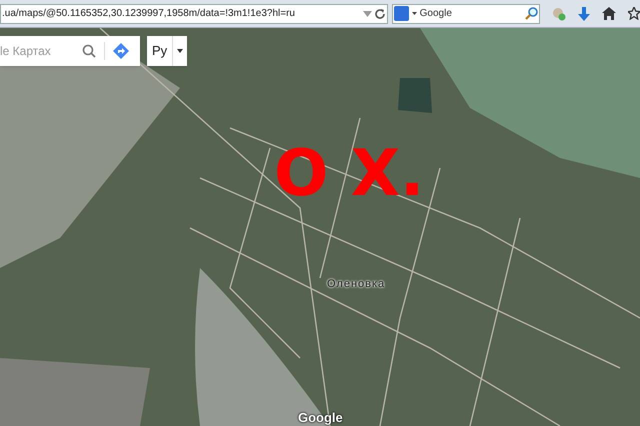 Image resolution: width=640 pixels, height=426 pixels. What do you see at coordinates (634, 13) in the screenshot?
I see `star-icon` at bounding box center [634, 13].